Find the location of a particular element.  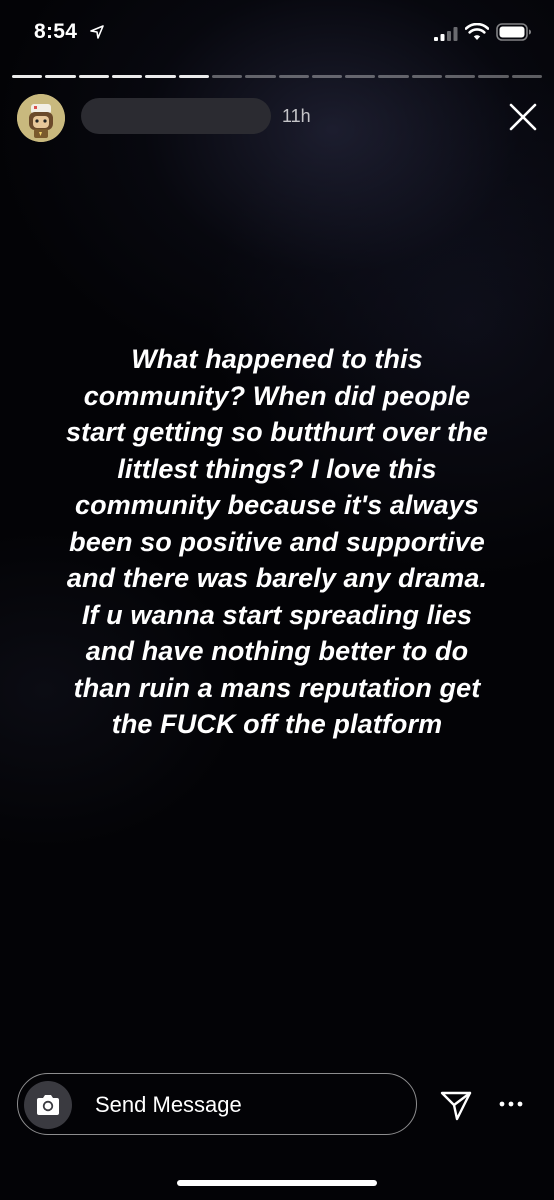

status-time: 8:54 is located at coordinates (56, 31).